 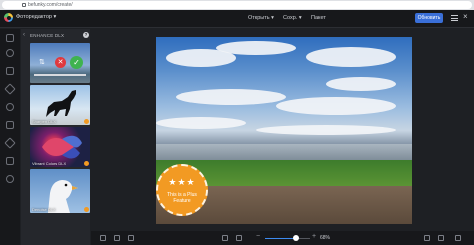 What do you see at coordinates (10, 89) in the screenshot?
I see `effects-icon` at bounding box center [10, 89].